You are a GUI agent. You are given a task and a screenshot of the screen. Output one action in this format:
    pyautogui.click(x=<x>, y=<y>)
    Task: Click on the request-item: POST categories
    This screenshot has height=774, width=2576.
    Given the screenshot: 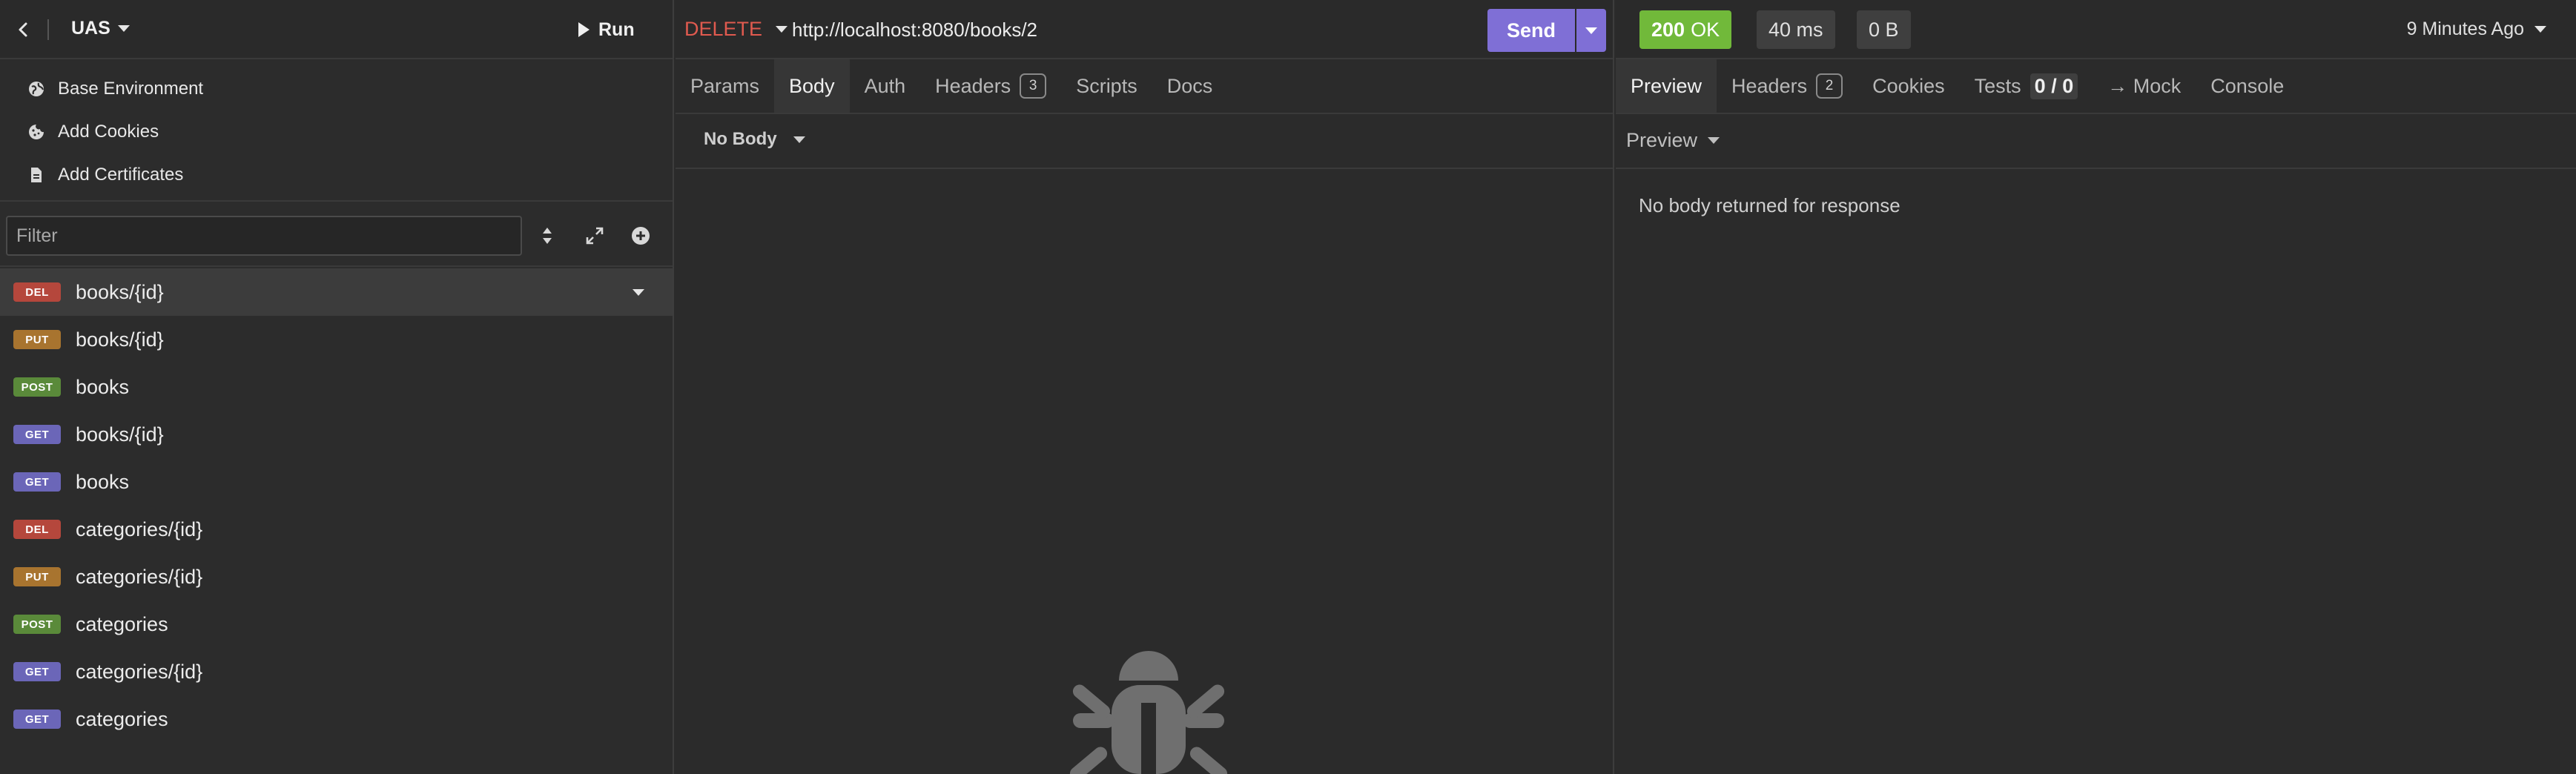 What is the action you would take?
    pyautogui.click(x=336, y=624)
    